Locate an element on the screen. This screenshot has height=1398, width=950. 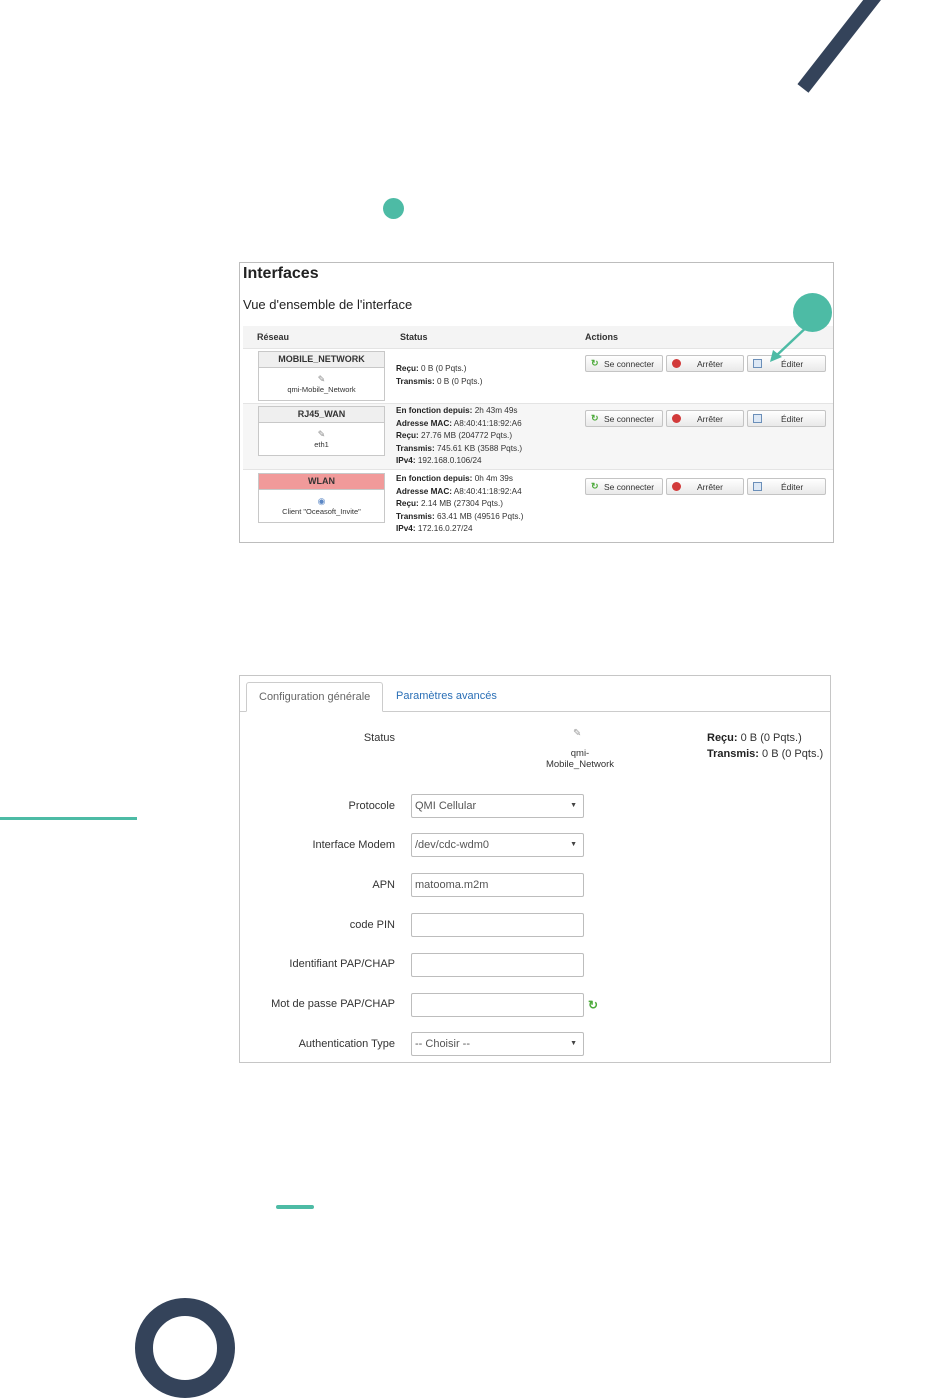
decorative-ring is located at coordinates (185, 1348).